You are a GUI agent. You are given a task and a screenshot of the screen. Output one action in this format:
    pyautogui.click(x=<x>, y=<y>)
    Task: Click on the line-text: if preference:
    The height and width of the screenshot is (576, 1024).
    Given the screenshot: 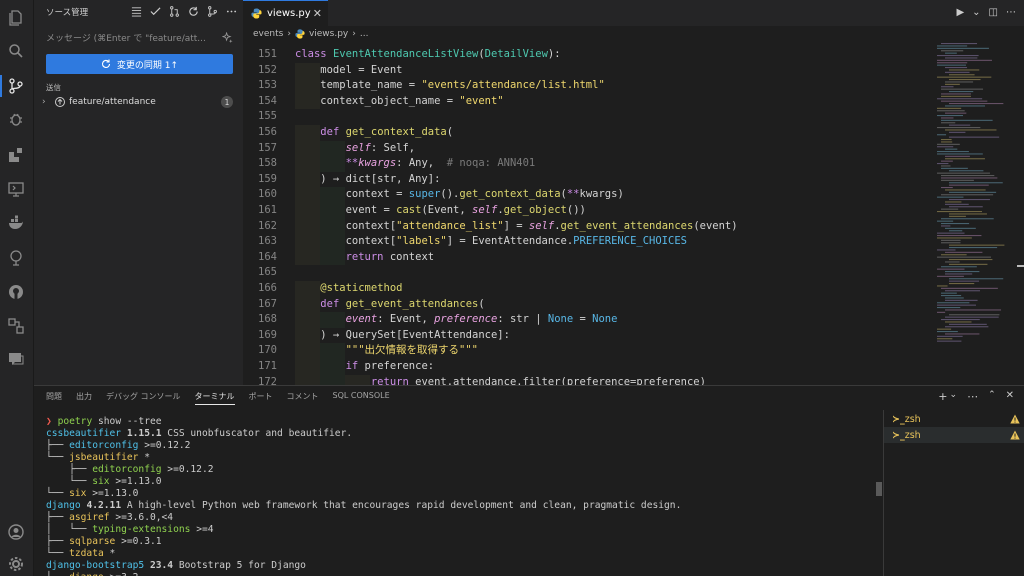 What is the action you would take?
    pyautogui.click(x=390, y=366)
    